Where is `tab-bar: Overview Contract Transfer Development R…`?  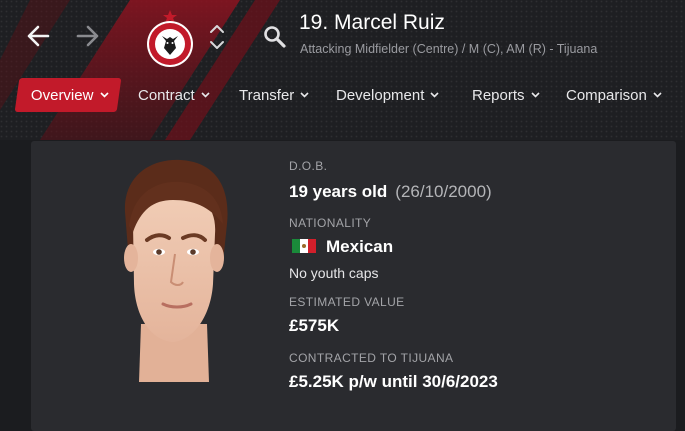 tab-bar: Overview Contract Transfer Development R… is located at coordinates (342, 96).